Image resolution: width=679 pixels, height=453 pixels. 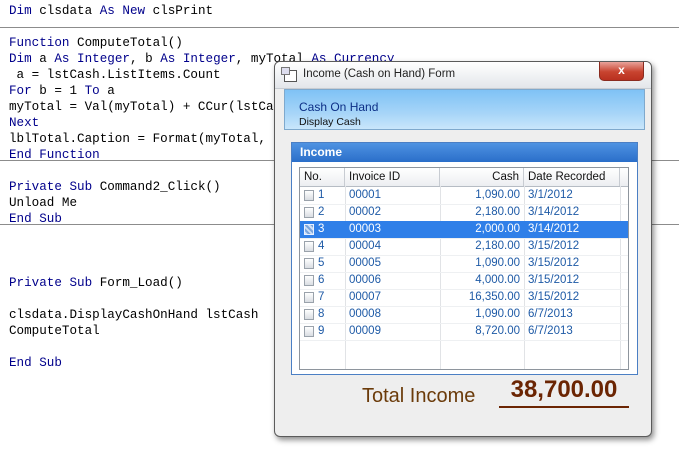 What do you see at coordinates (497, 331) in the screenshot?
I see `cell-cash: 8,720.00` at bounding box center [497, 331].